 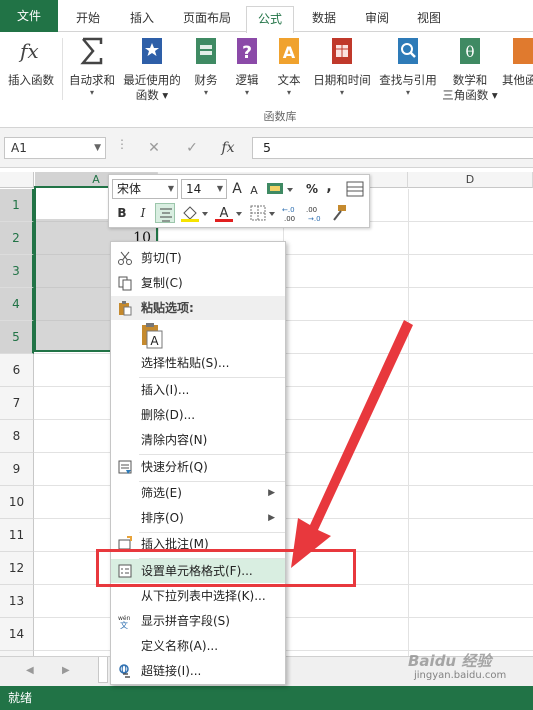 What do you see at coordinates (460, 675) in the screenshot?
I see `baidu-watermark-url: jingyan.baidu.com` at bounding box center [460, 675].